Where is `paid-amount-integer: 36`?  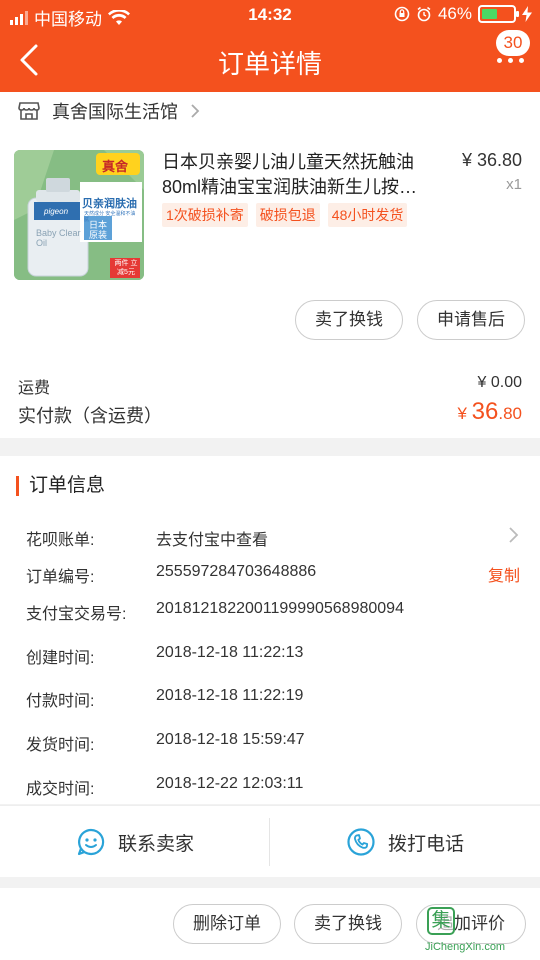 paid-amount-integer: 36 is located at coordinates (485, 411).